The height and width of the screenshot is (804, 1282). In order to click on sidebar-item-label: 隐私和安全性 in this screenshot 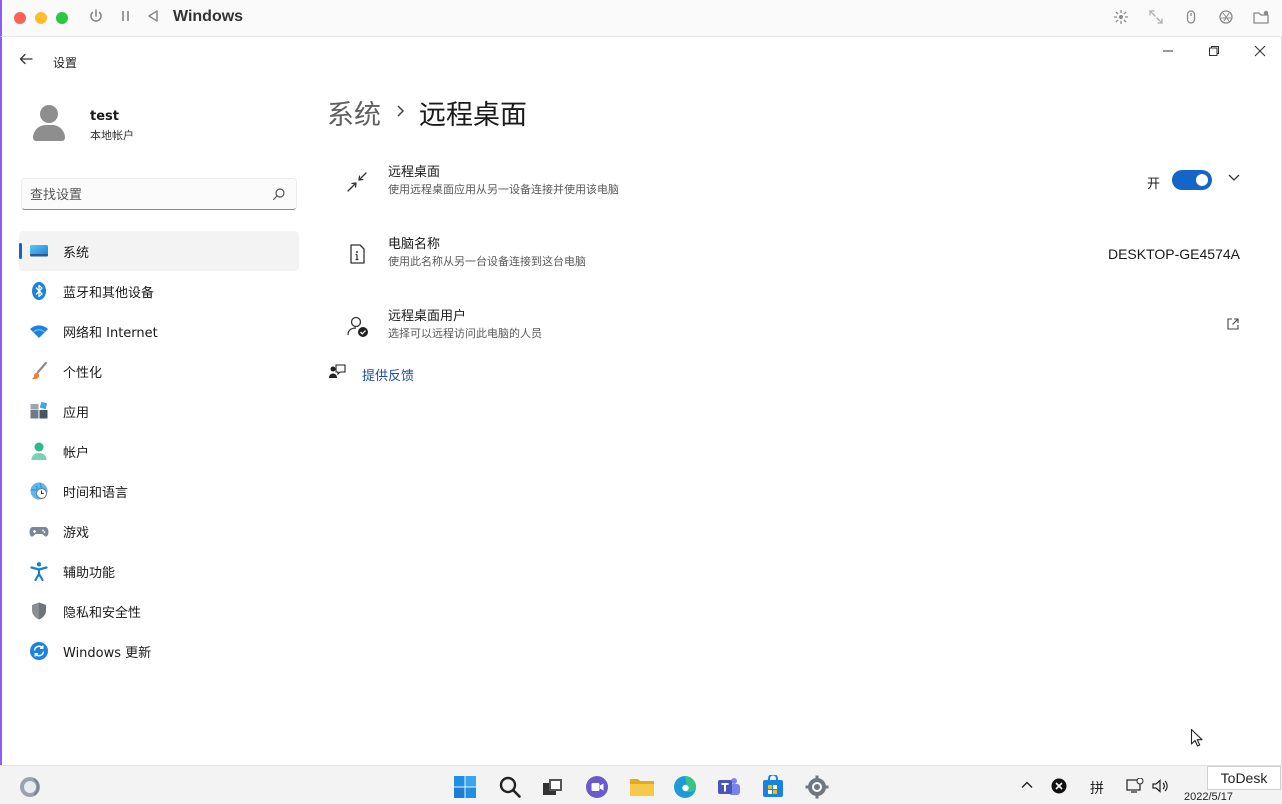, I will do `click(102, 613)`.